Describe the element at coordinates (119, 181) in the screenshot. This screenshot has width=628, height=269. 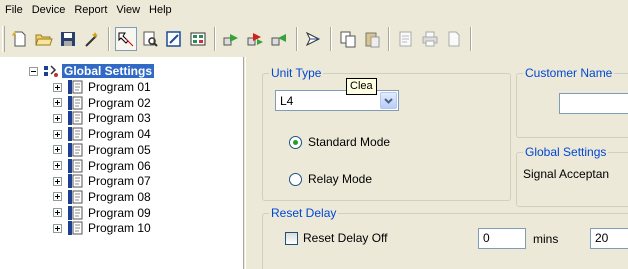
I see `tree-item-label: Program 07` at that location.